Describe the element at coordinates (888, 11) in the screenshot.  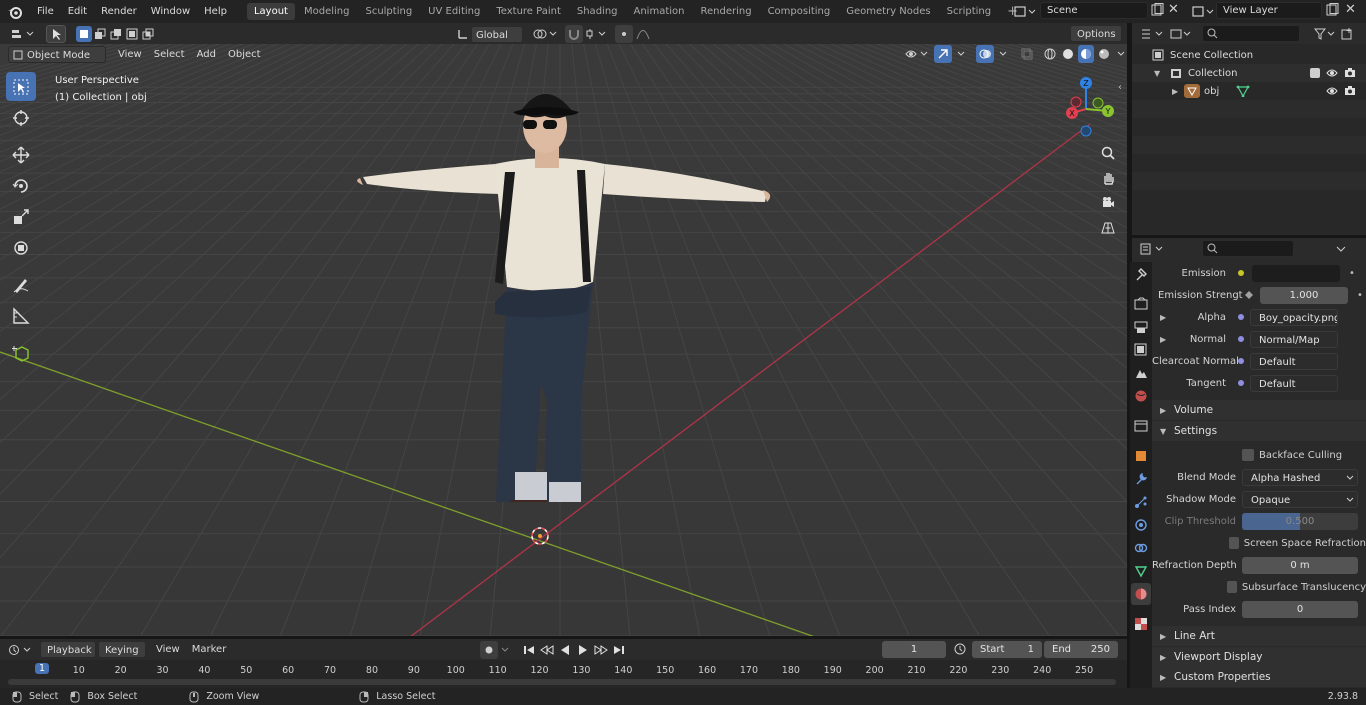
I see `tab-geometry-nodes: Geometry Nodes` at that location.